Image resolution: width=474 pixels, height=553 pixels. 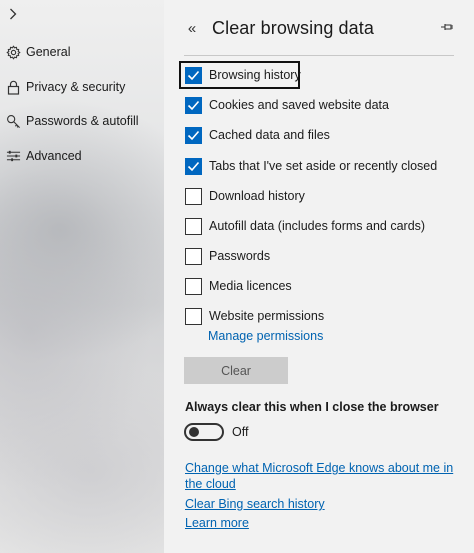 I want to click on sidebar-item-label: Privacy & security, so click(x=76, y=87).